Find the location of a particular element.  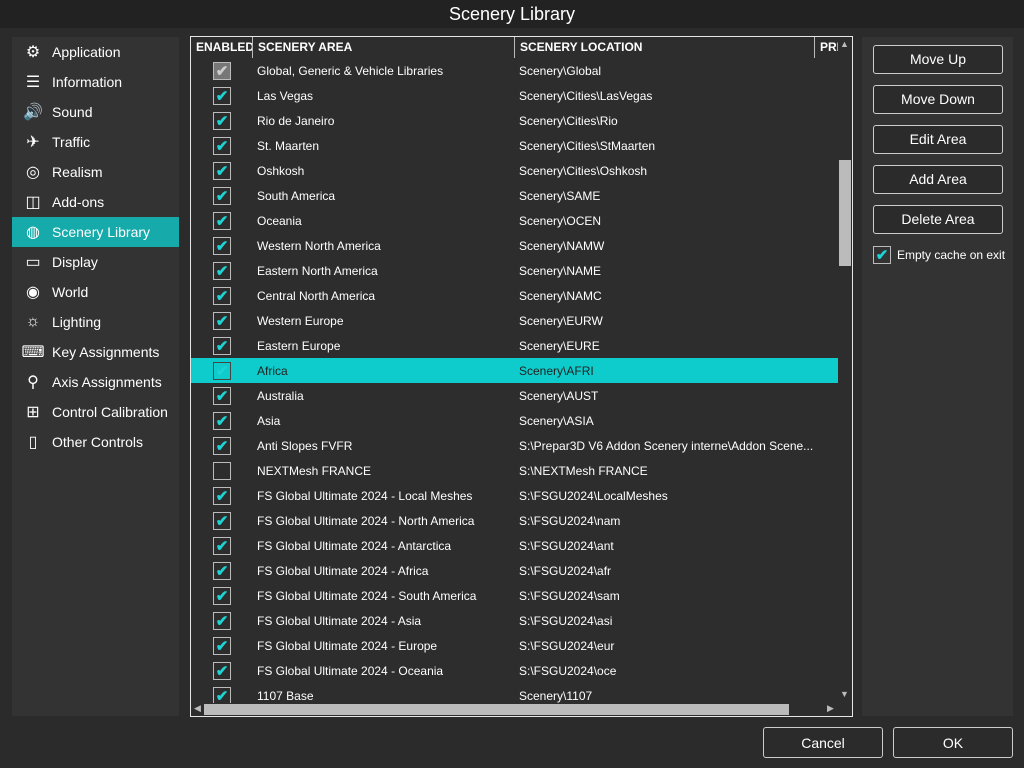

table-row: ✔ Oceania Scenery\OCEN is located at coordinates (514, 220).